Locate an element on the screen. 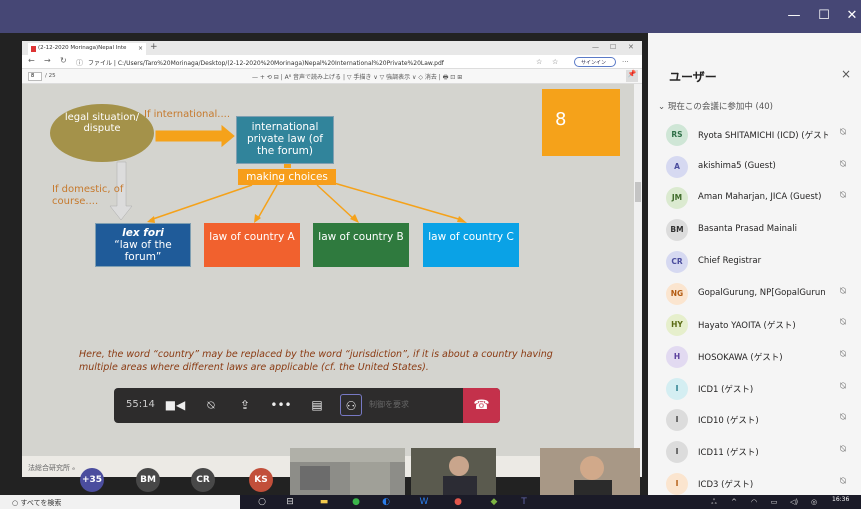  participants-icon: ⚇ is located at coordinates (351, 405).